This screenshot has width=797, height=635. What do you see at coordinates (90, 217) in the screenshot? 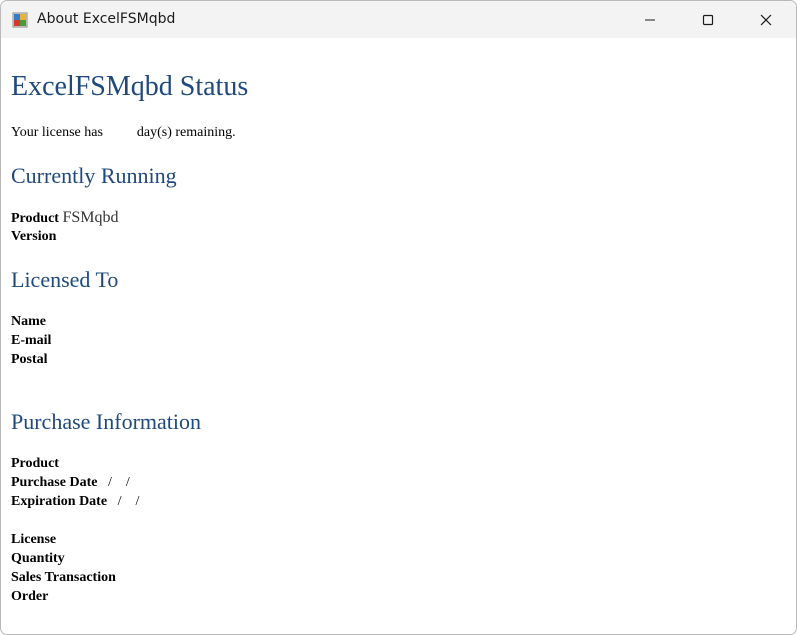
I see `running-product-value: FSMqbd` at bounding box center [90, 217].